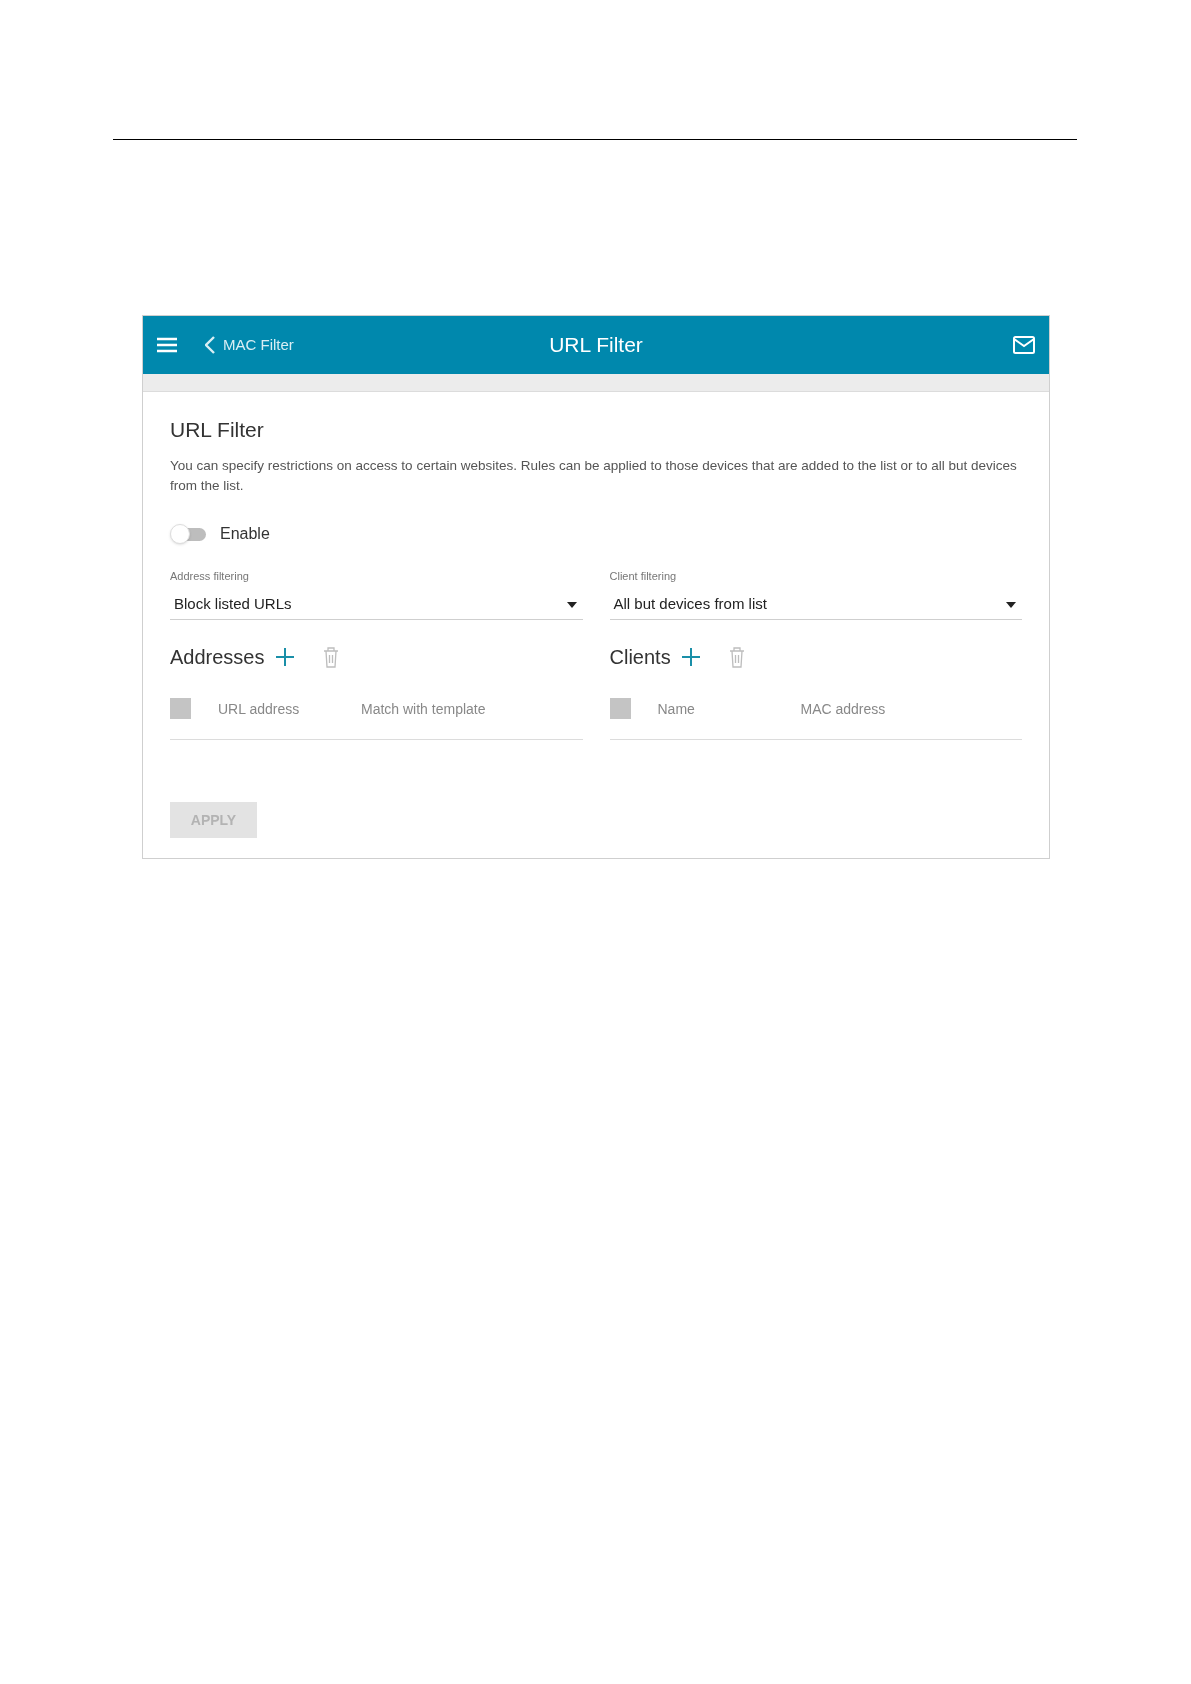 This screenshot has height=1684, width=1191. Describe the element at coordinates (843, 709) in the screenshot. I see `column-header: MAC address` at that location.